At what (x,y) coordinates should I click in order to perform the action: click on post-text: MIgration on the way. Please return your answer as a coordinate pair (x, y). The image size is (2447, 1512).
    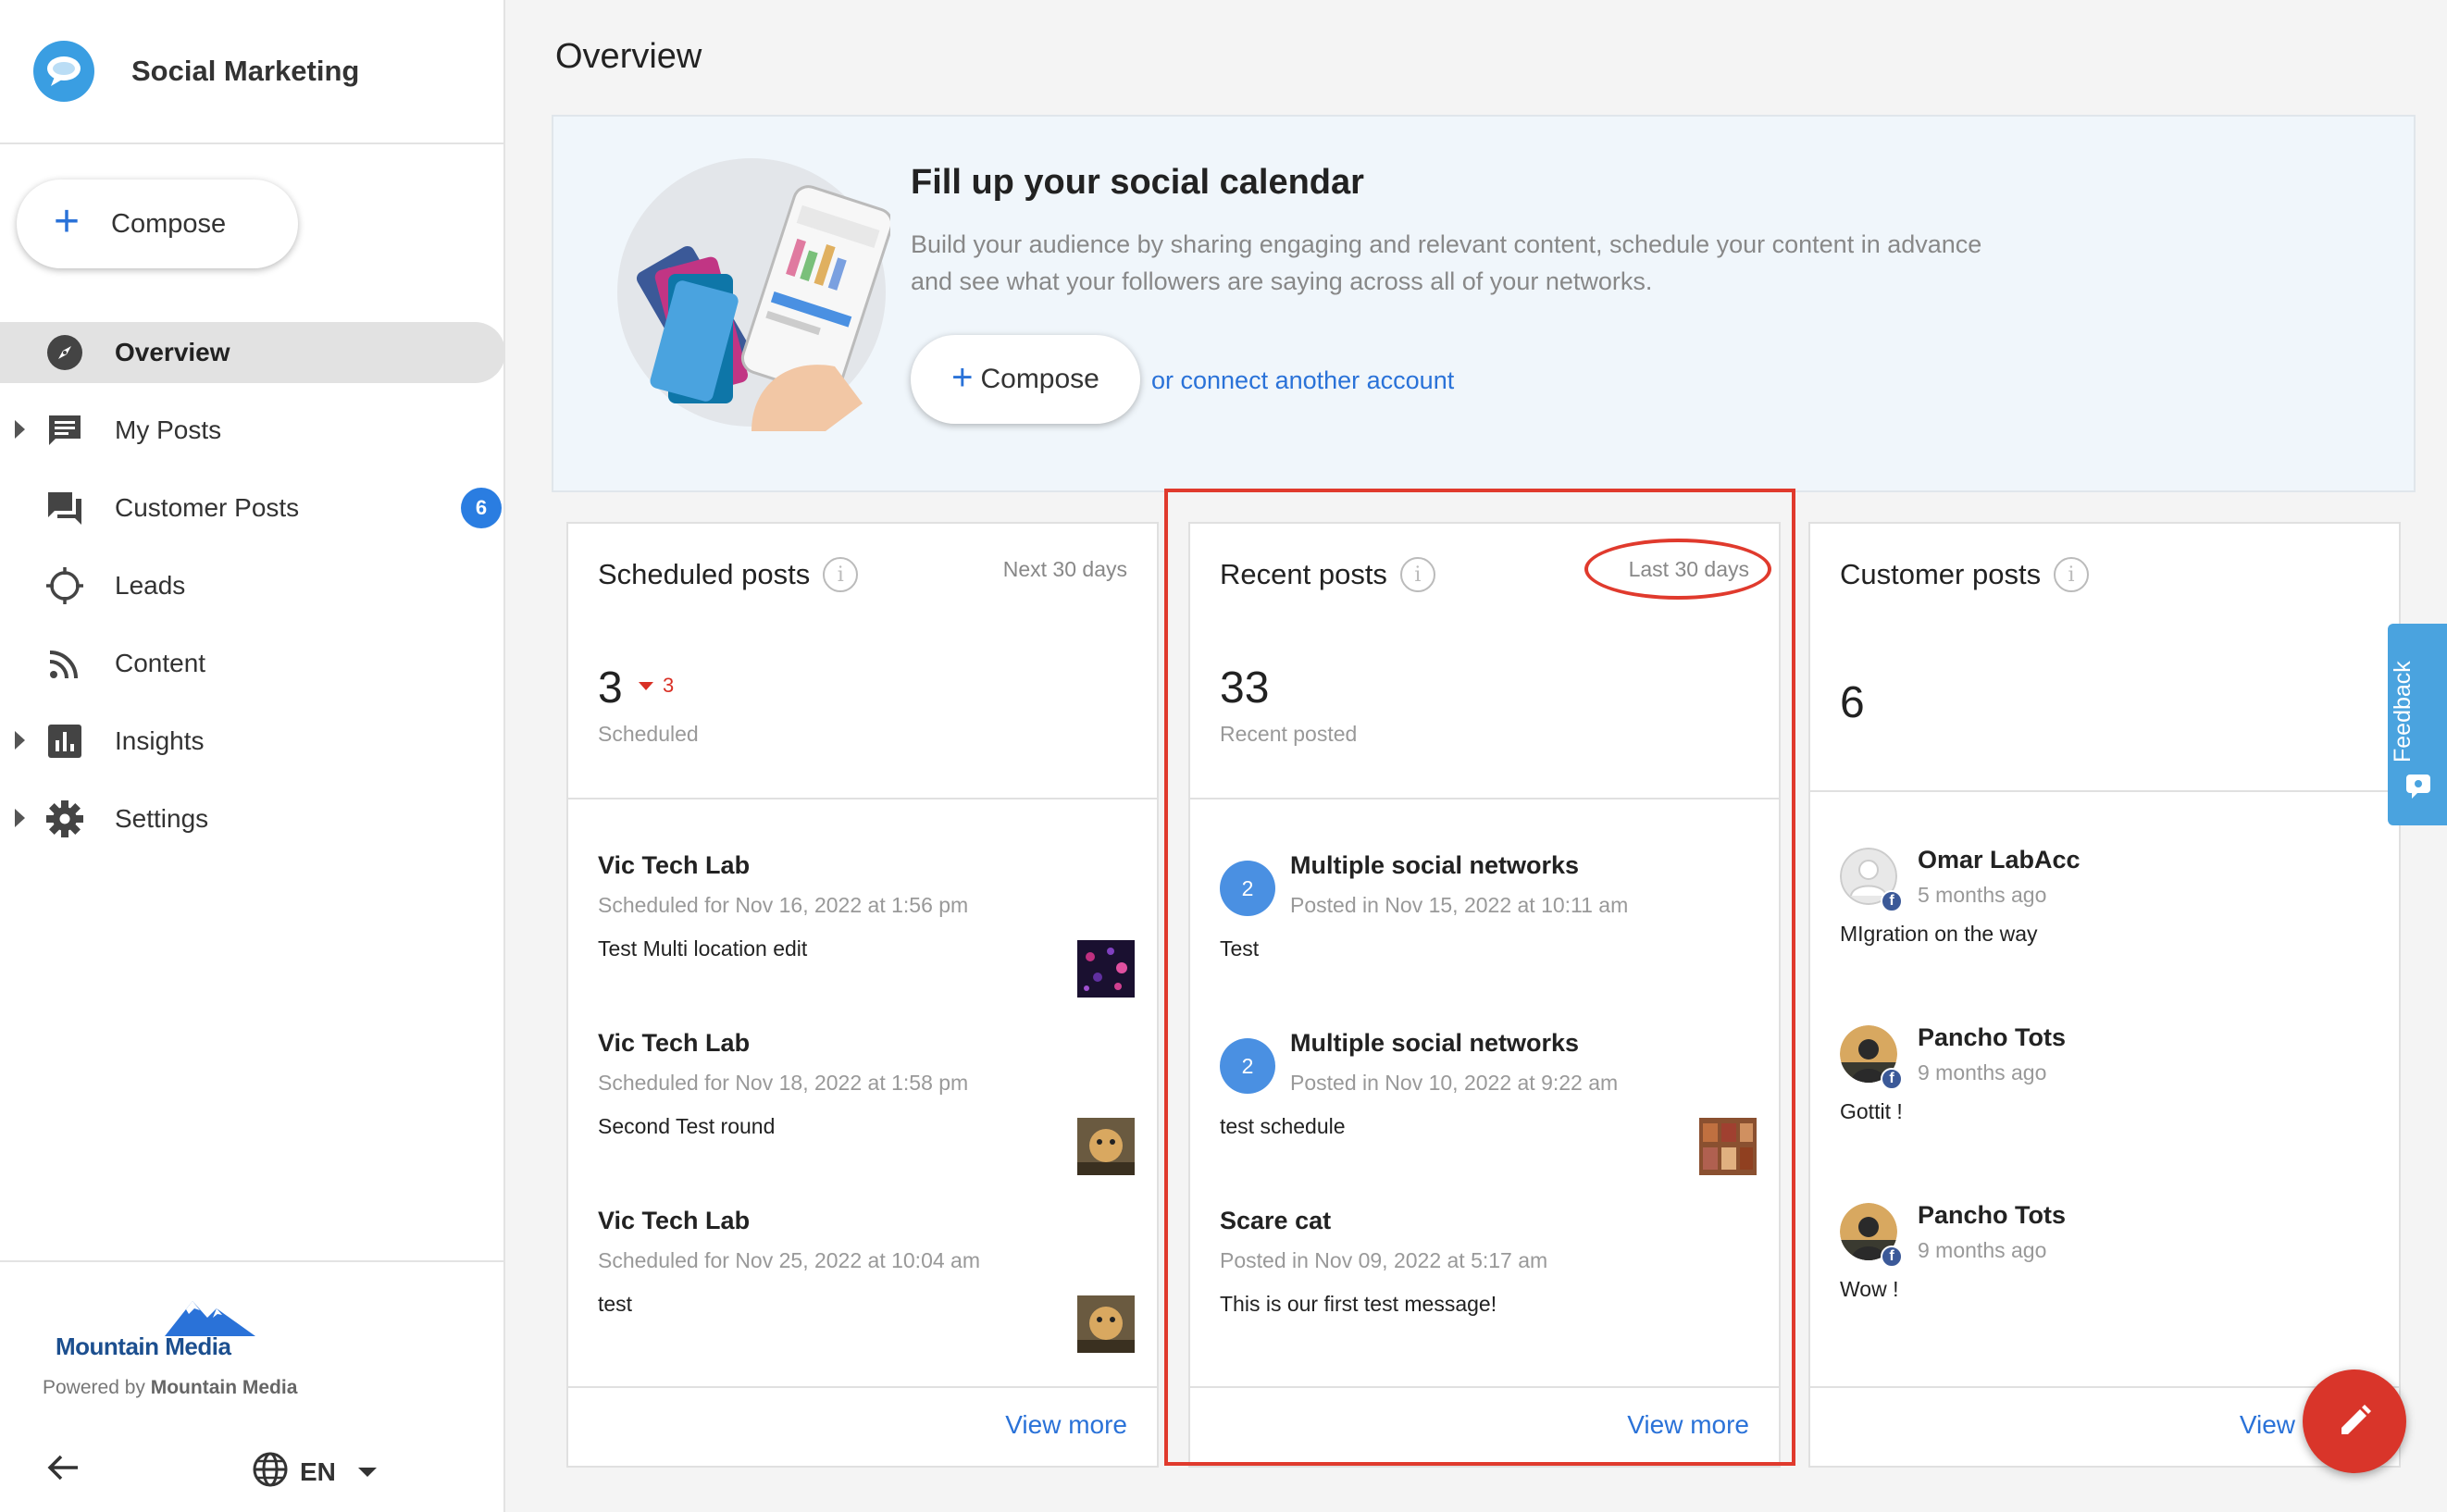
    Looking at the image, I should click on (1939, 934).